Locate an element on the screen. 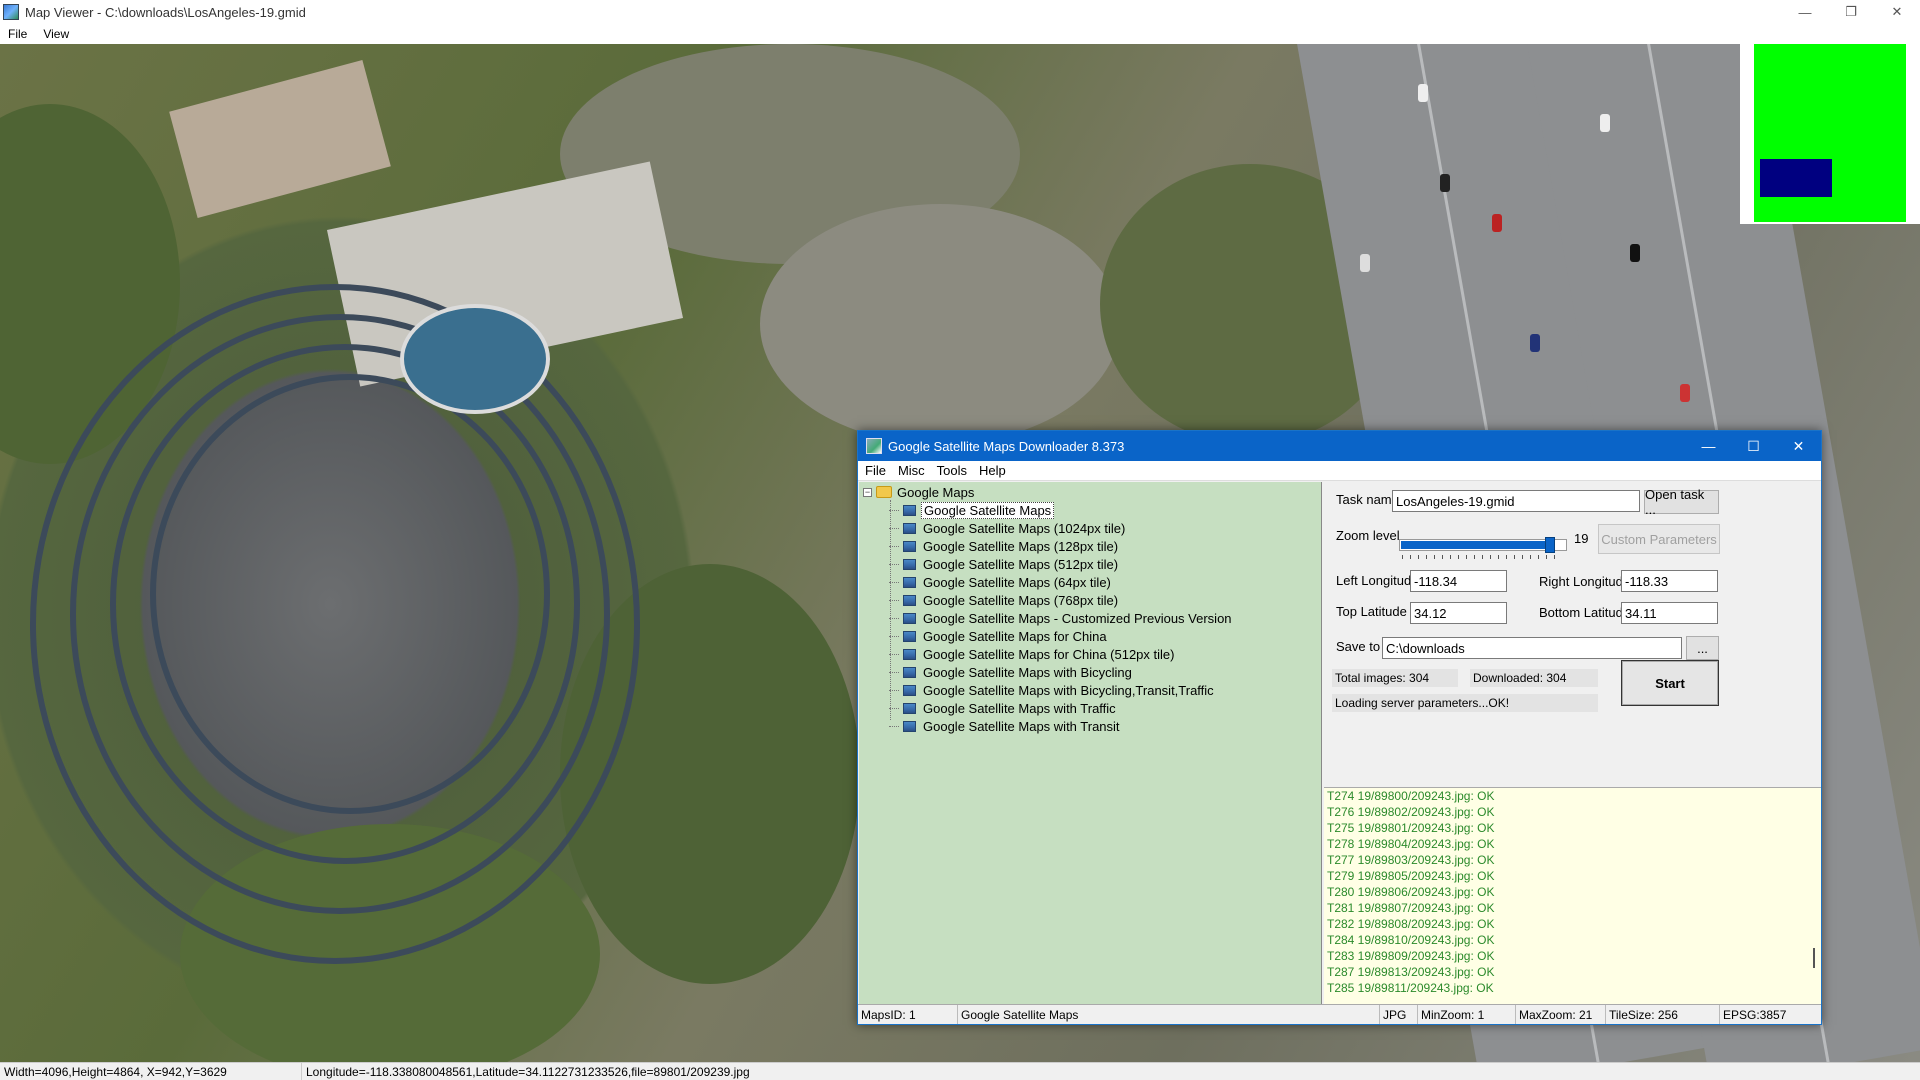 Image resolution: width=1920 pixels, height=1080 pixels. zoom-level-slider is located at coordinates (1484, 550).